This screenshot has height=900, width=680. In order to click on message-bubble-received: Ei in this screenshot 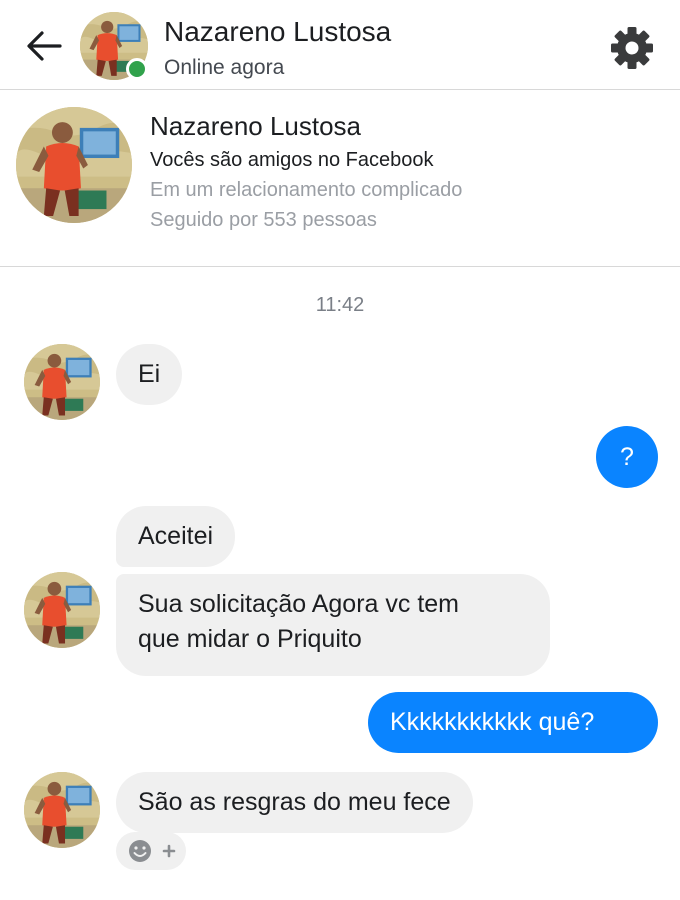, I will do `click(149, 374)`.